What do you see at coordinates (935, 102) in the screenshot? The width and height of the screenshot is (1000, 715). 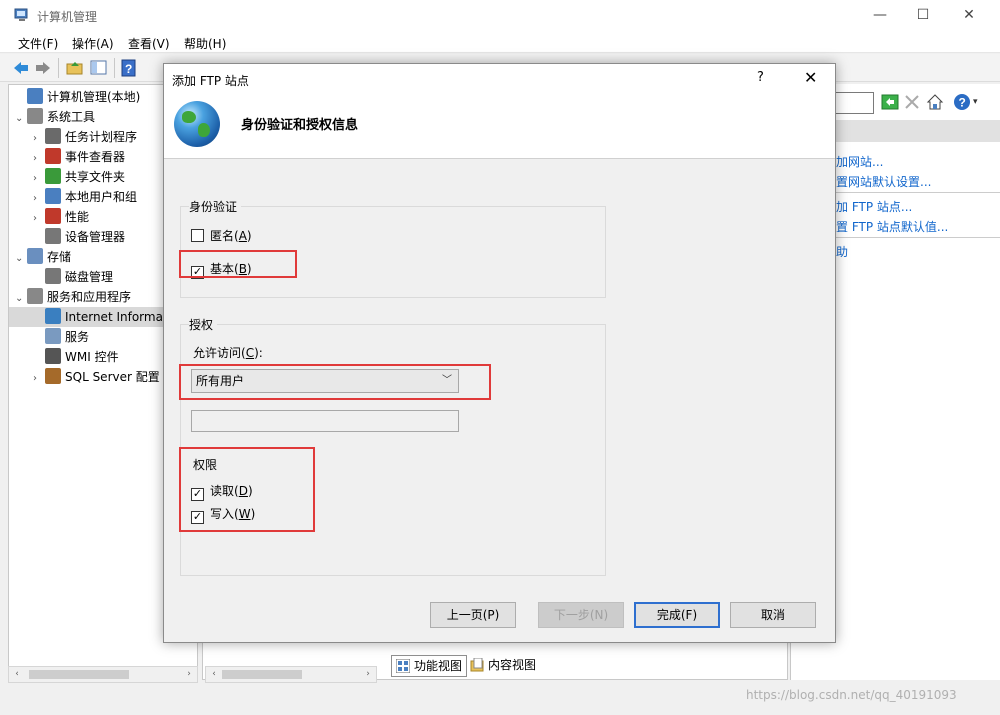 I see `home-icon` at bounding box center [935, 102].